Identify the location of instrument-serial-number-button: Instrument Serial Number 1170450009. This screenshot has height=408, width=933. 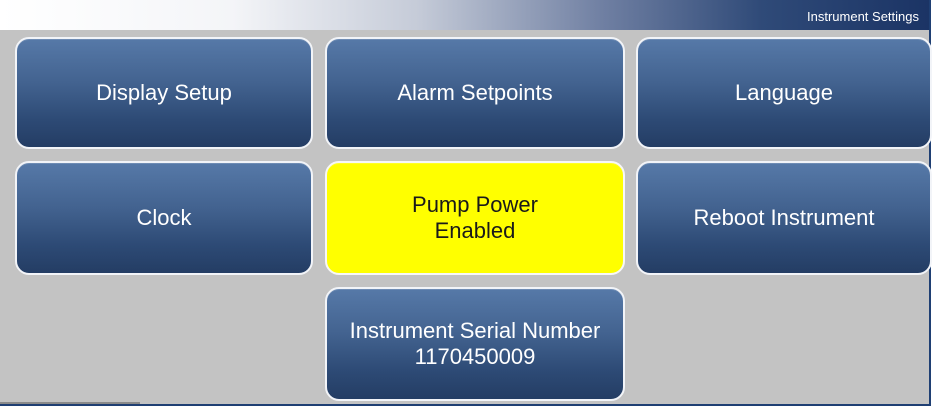
(475, 344).